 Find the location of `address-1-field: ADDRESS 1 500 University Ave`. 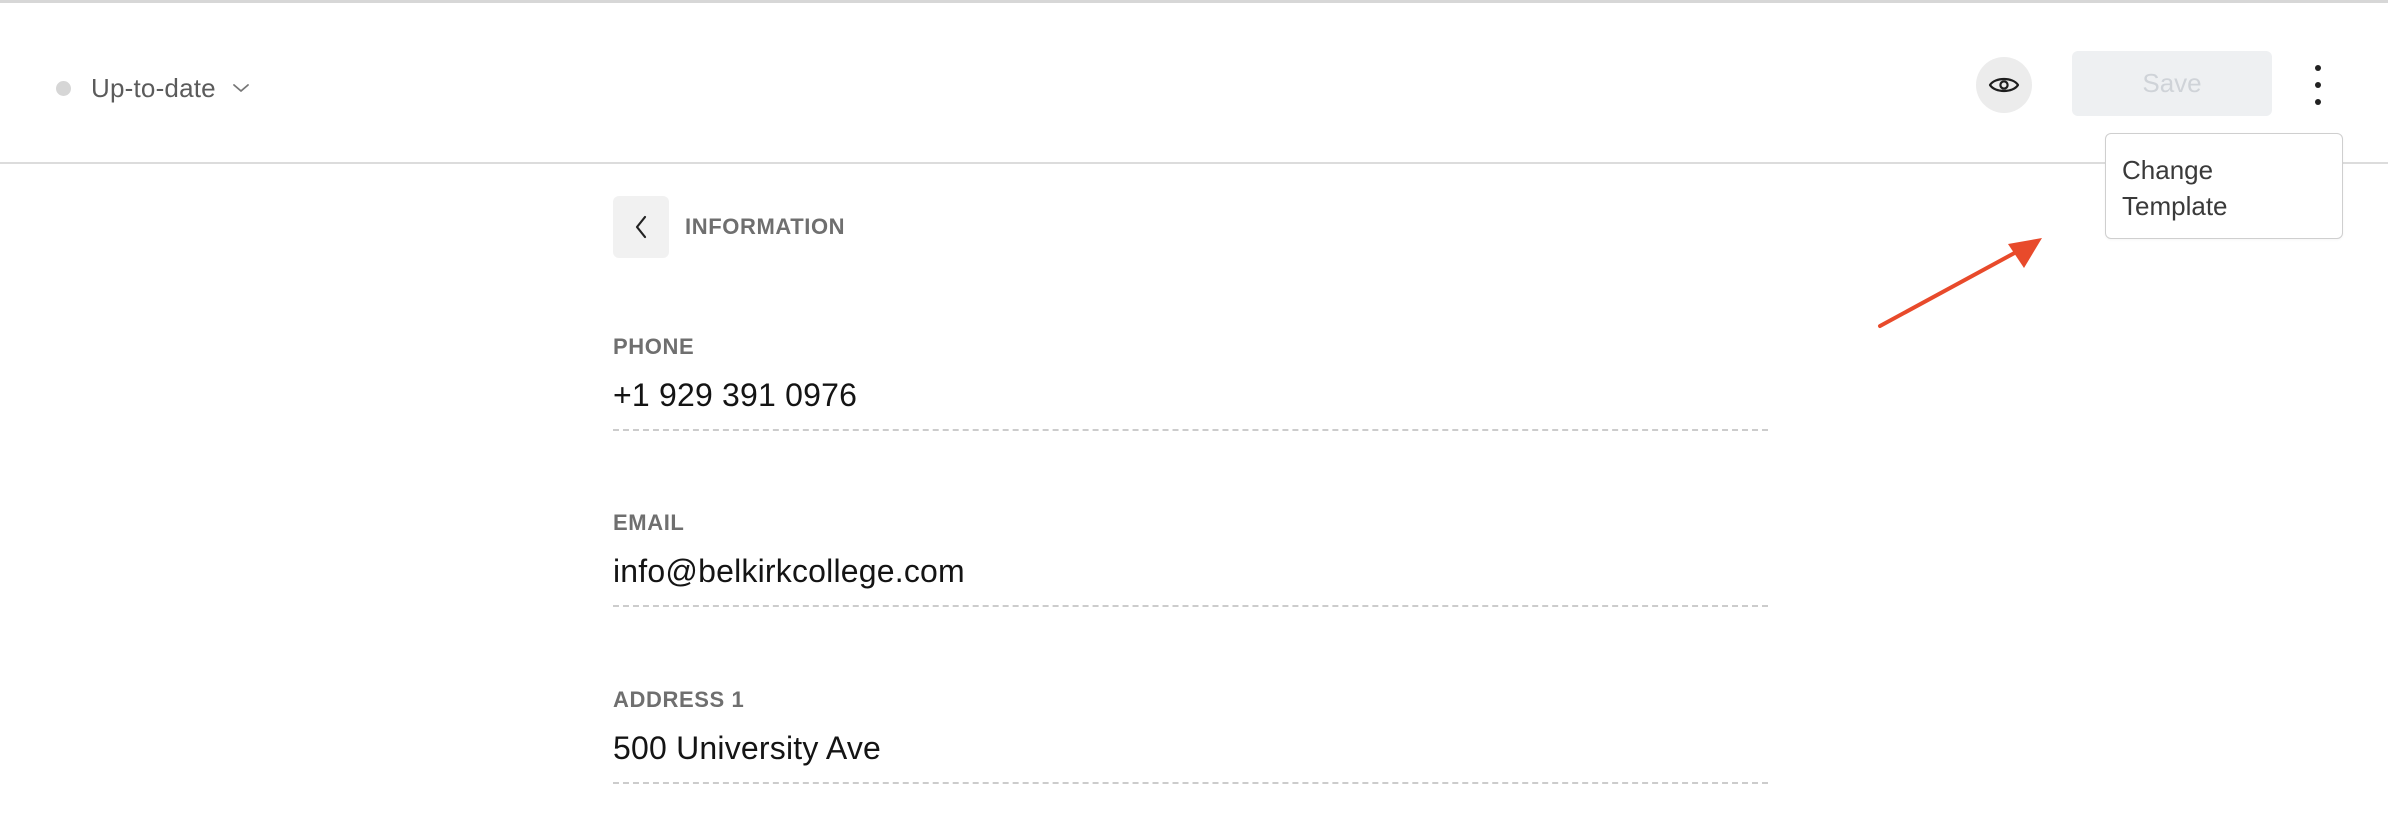

address-1-field: ADDRESS 1 500 University Ave is located at coordinates (1190, 735).